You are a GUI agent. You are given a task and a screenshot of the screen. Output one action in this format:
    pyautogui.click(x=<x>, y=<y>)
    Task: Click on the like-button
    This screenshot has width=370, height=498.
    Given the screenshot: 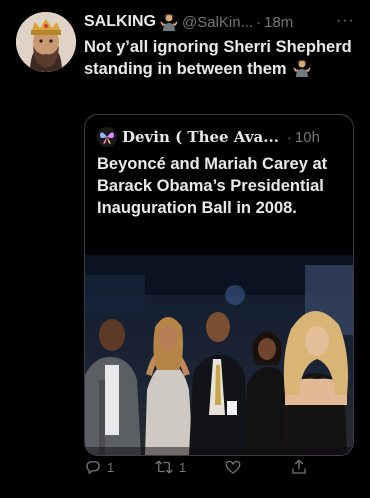 What is the action you would take?
    pyautogui.click(x=235, y=467)
    